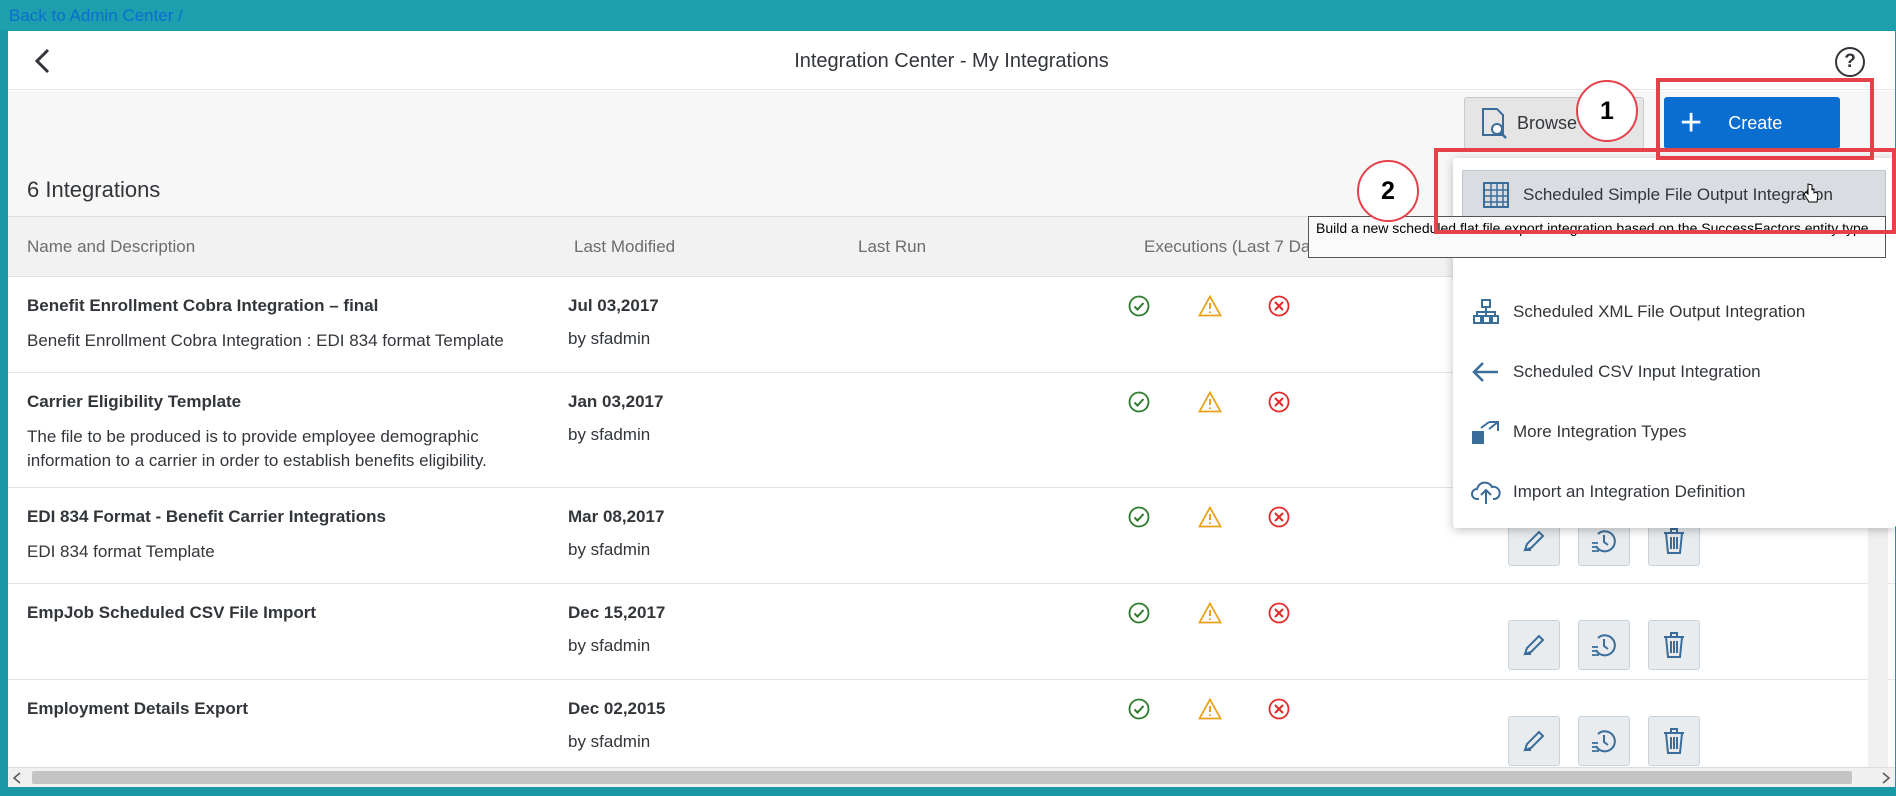 The image size is (1896, 796). What do you see at coordinates (1227, 247) in the screenshot?
I see `column-header-executions: Executions (Last 7 Da` at bounding box center [1227, 247].